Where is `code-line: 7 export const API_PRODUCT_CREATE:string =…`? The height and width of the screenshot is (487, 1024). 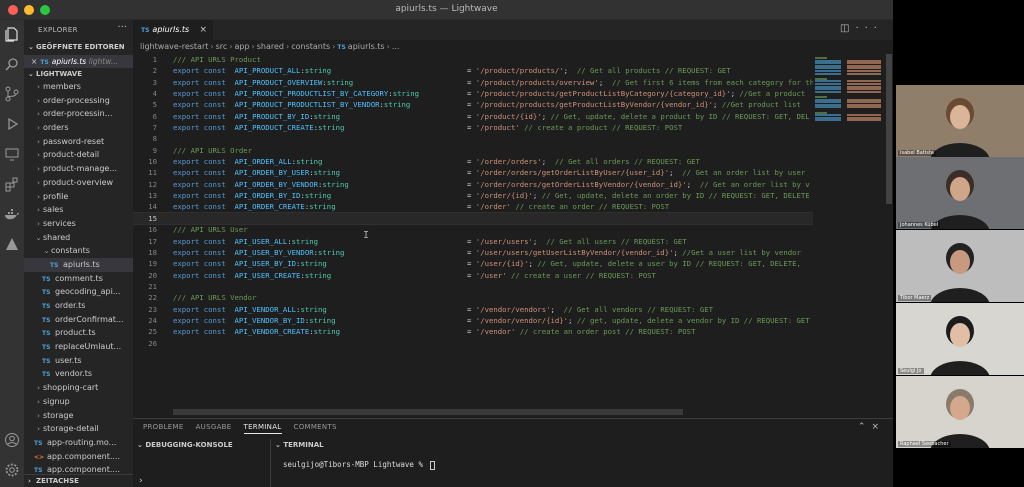
code-line: 7 export const API_PRODUCT_CREATE:string =… is located at coordinates (473, 127).